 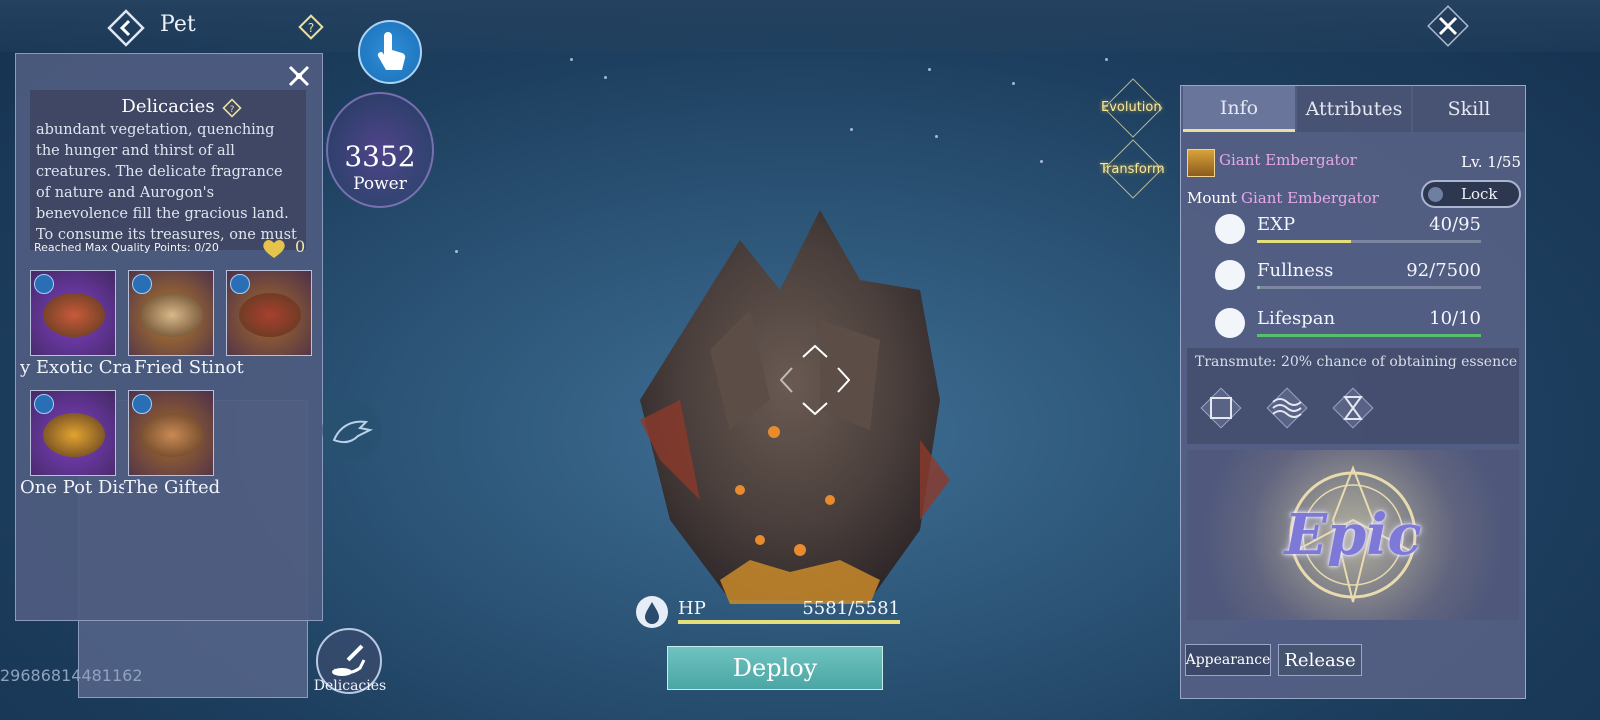 I want to click on tab-attributes: Attributes, so click(x=1354, y=109).